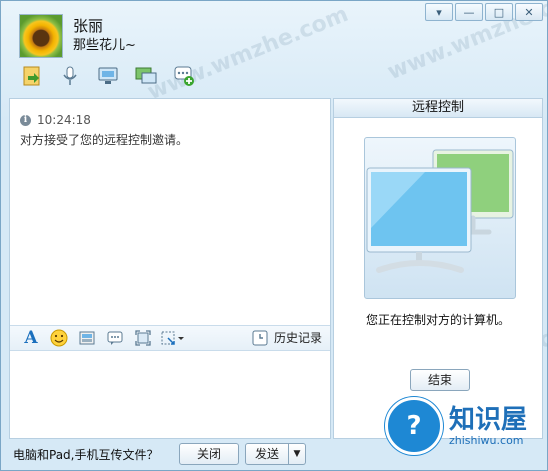 This screenshot has width=548, height=471. Describe the element at coordinates (104, 26) in the screenshot. I see `contact-name: 张丽` at that location.